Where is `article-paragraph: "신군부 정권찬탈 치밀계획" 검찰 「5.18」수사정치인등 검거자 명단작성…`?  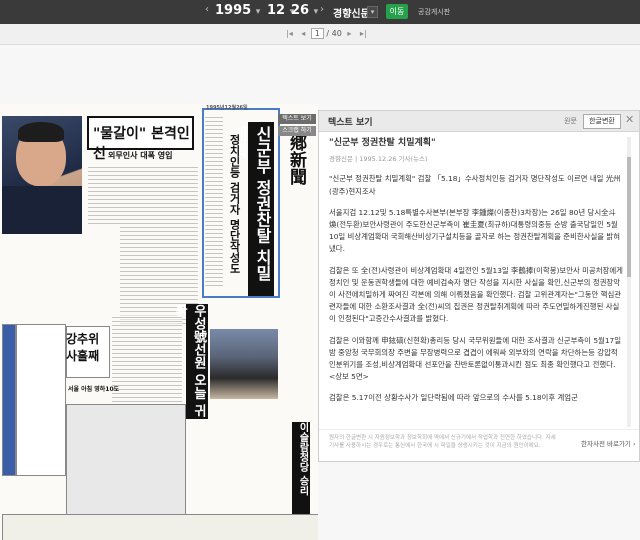
article-paragraph: "신군부 정권찬탈 치밀계획" 검찰 「5.18」수사정치인등 검거자 명단작성… is located at coordinates (475, 185).